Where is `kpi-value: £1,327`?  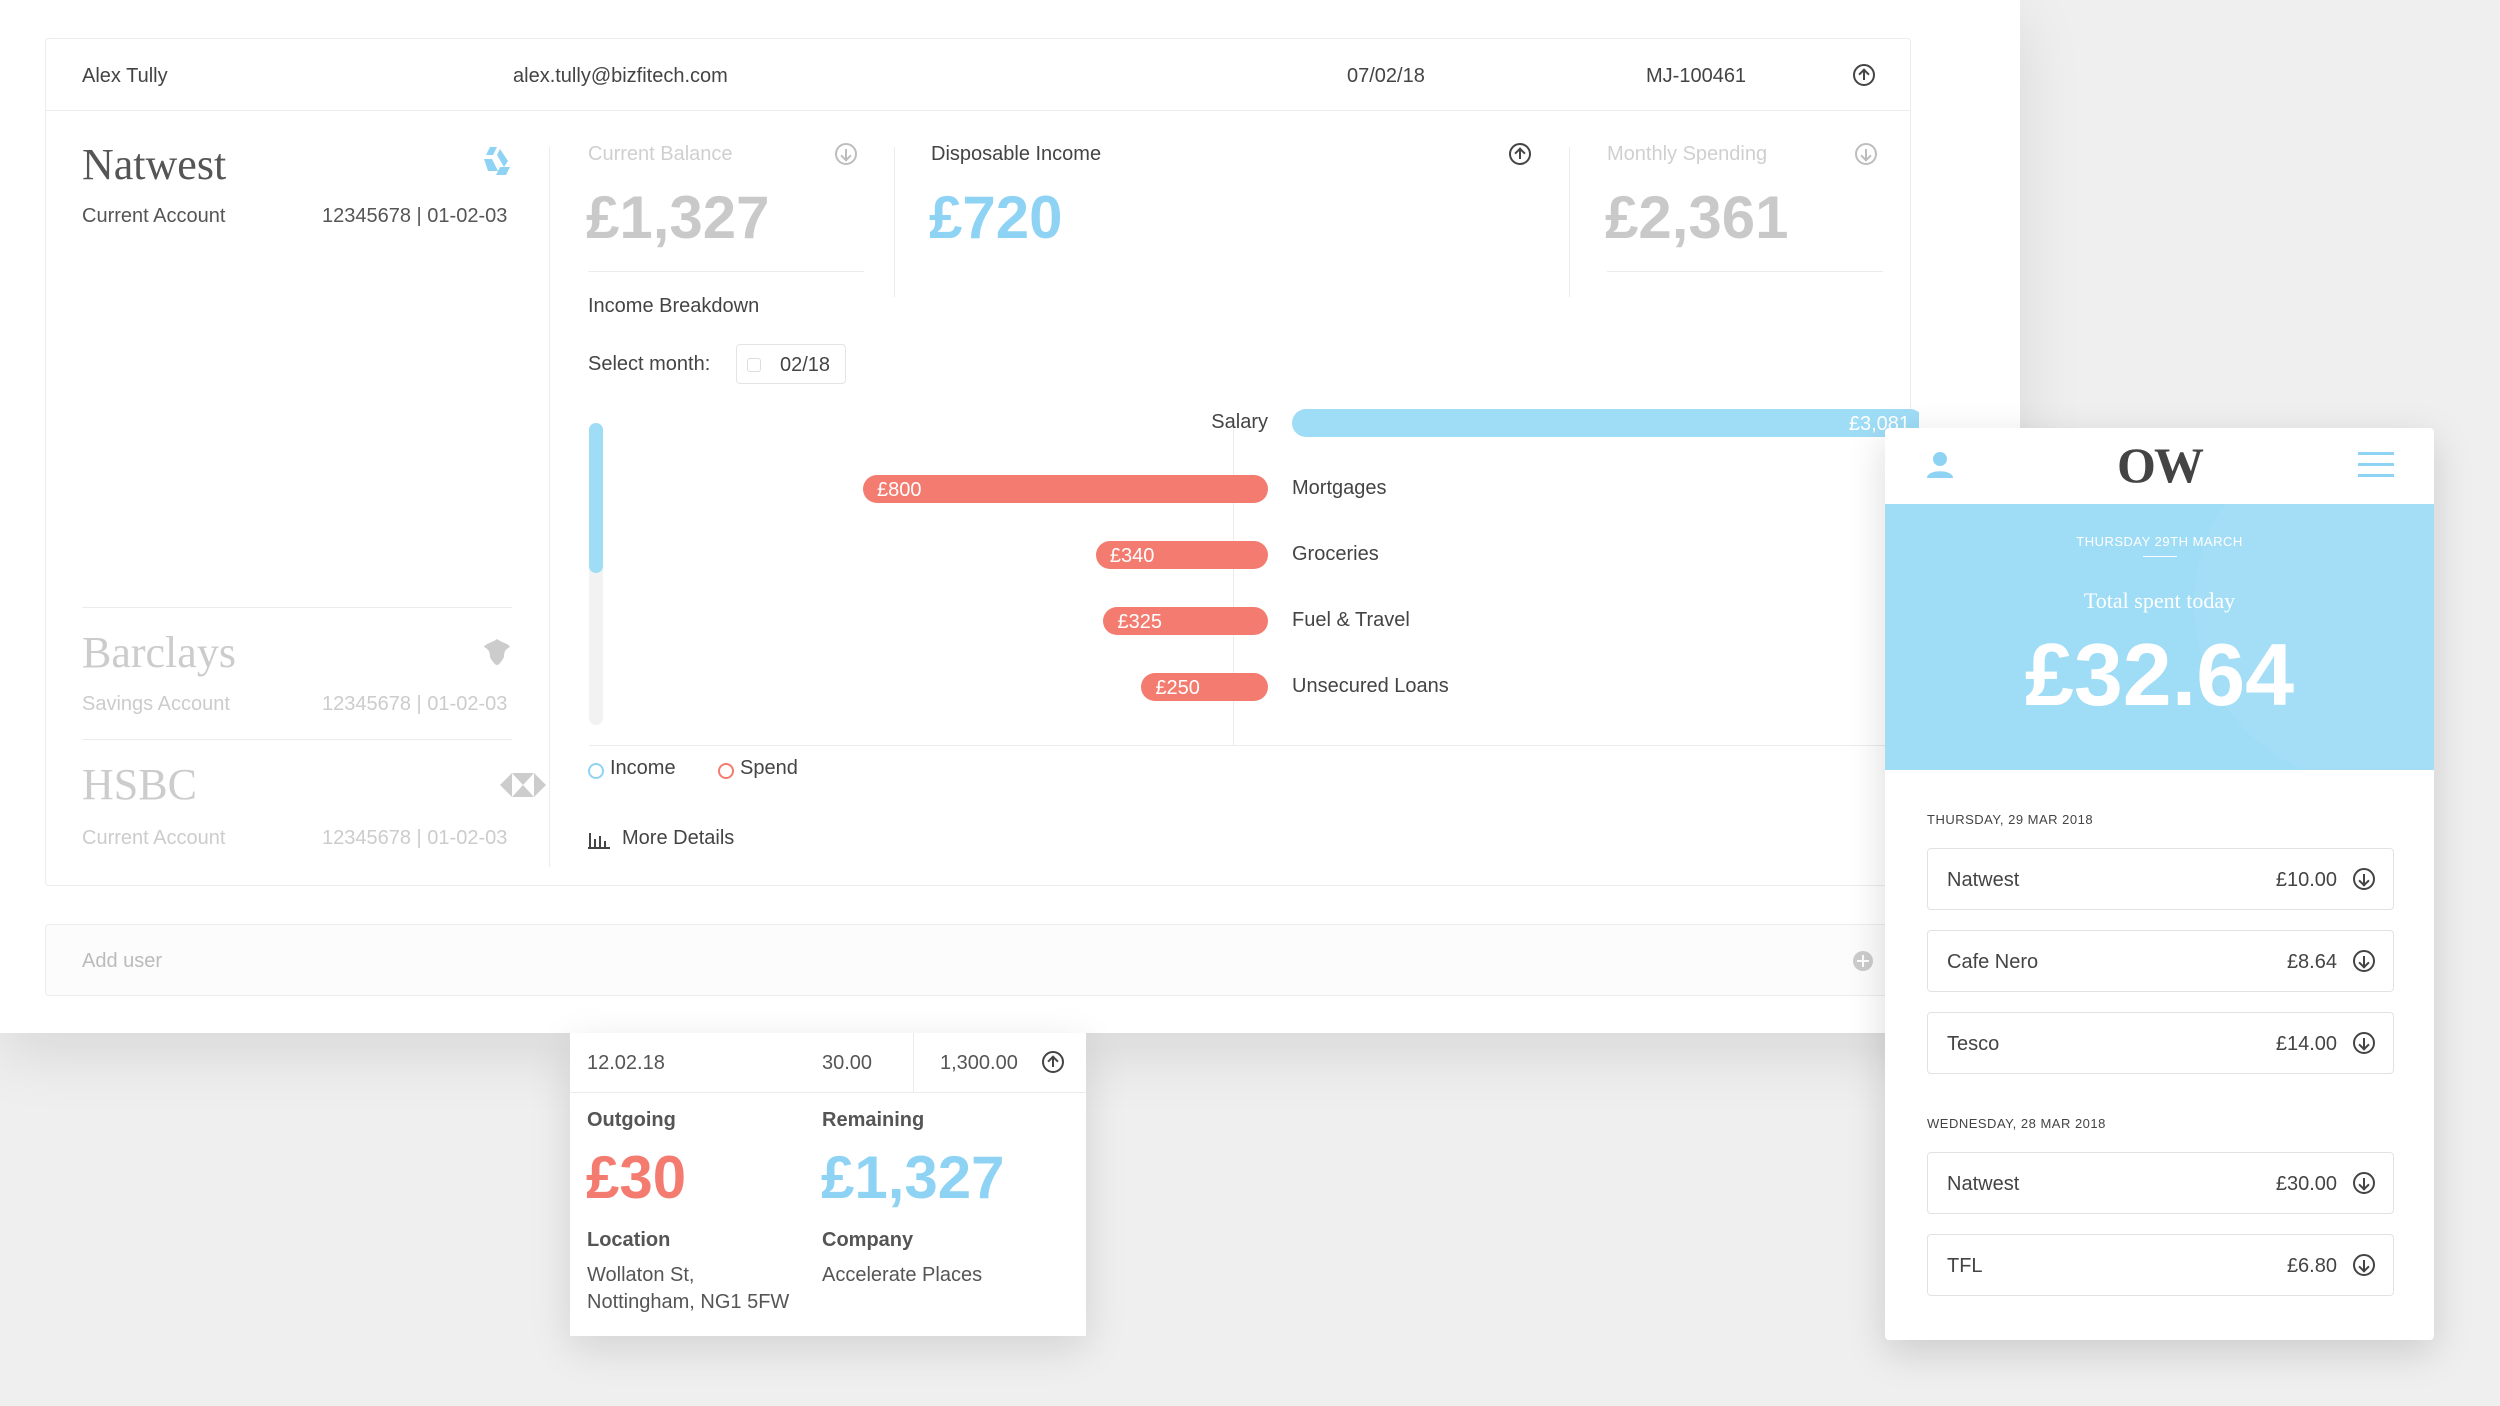 kpi-value: £1,327 is located at coordinates (678, 217).